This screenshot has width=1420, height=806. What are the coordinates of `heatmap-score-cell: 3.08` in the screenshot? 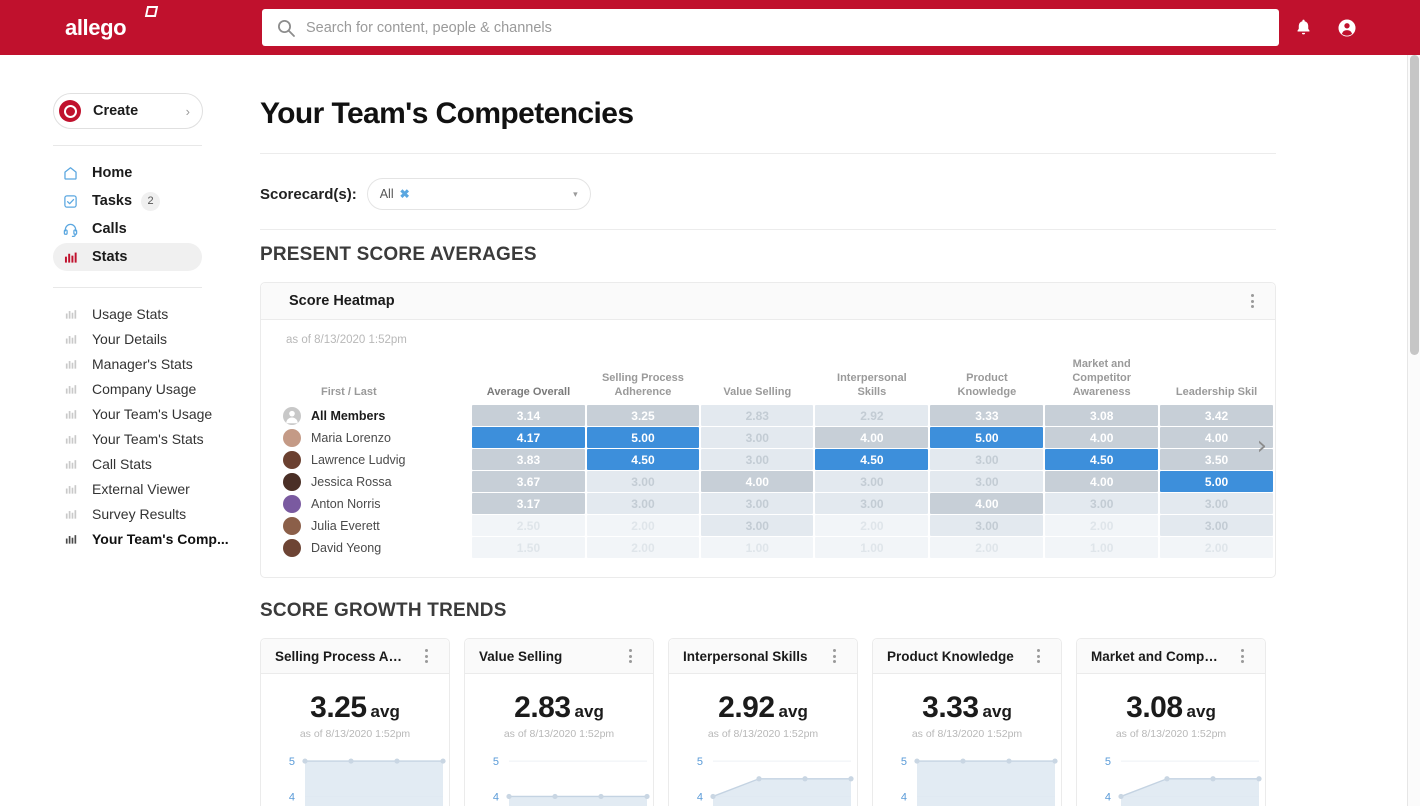 It's located at (1102, 416).